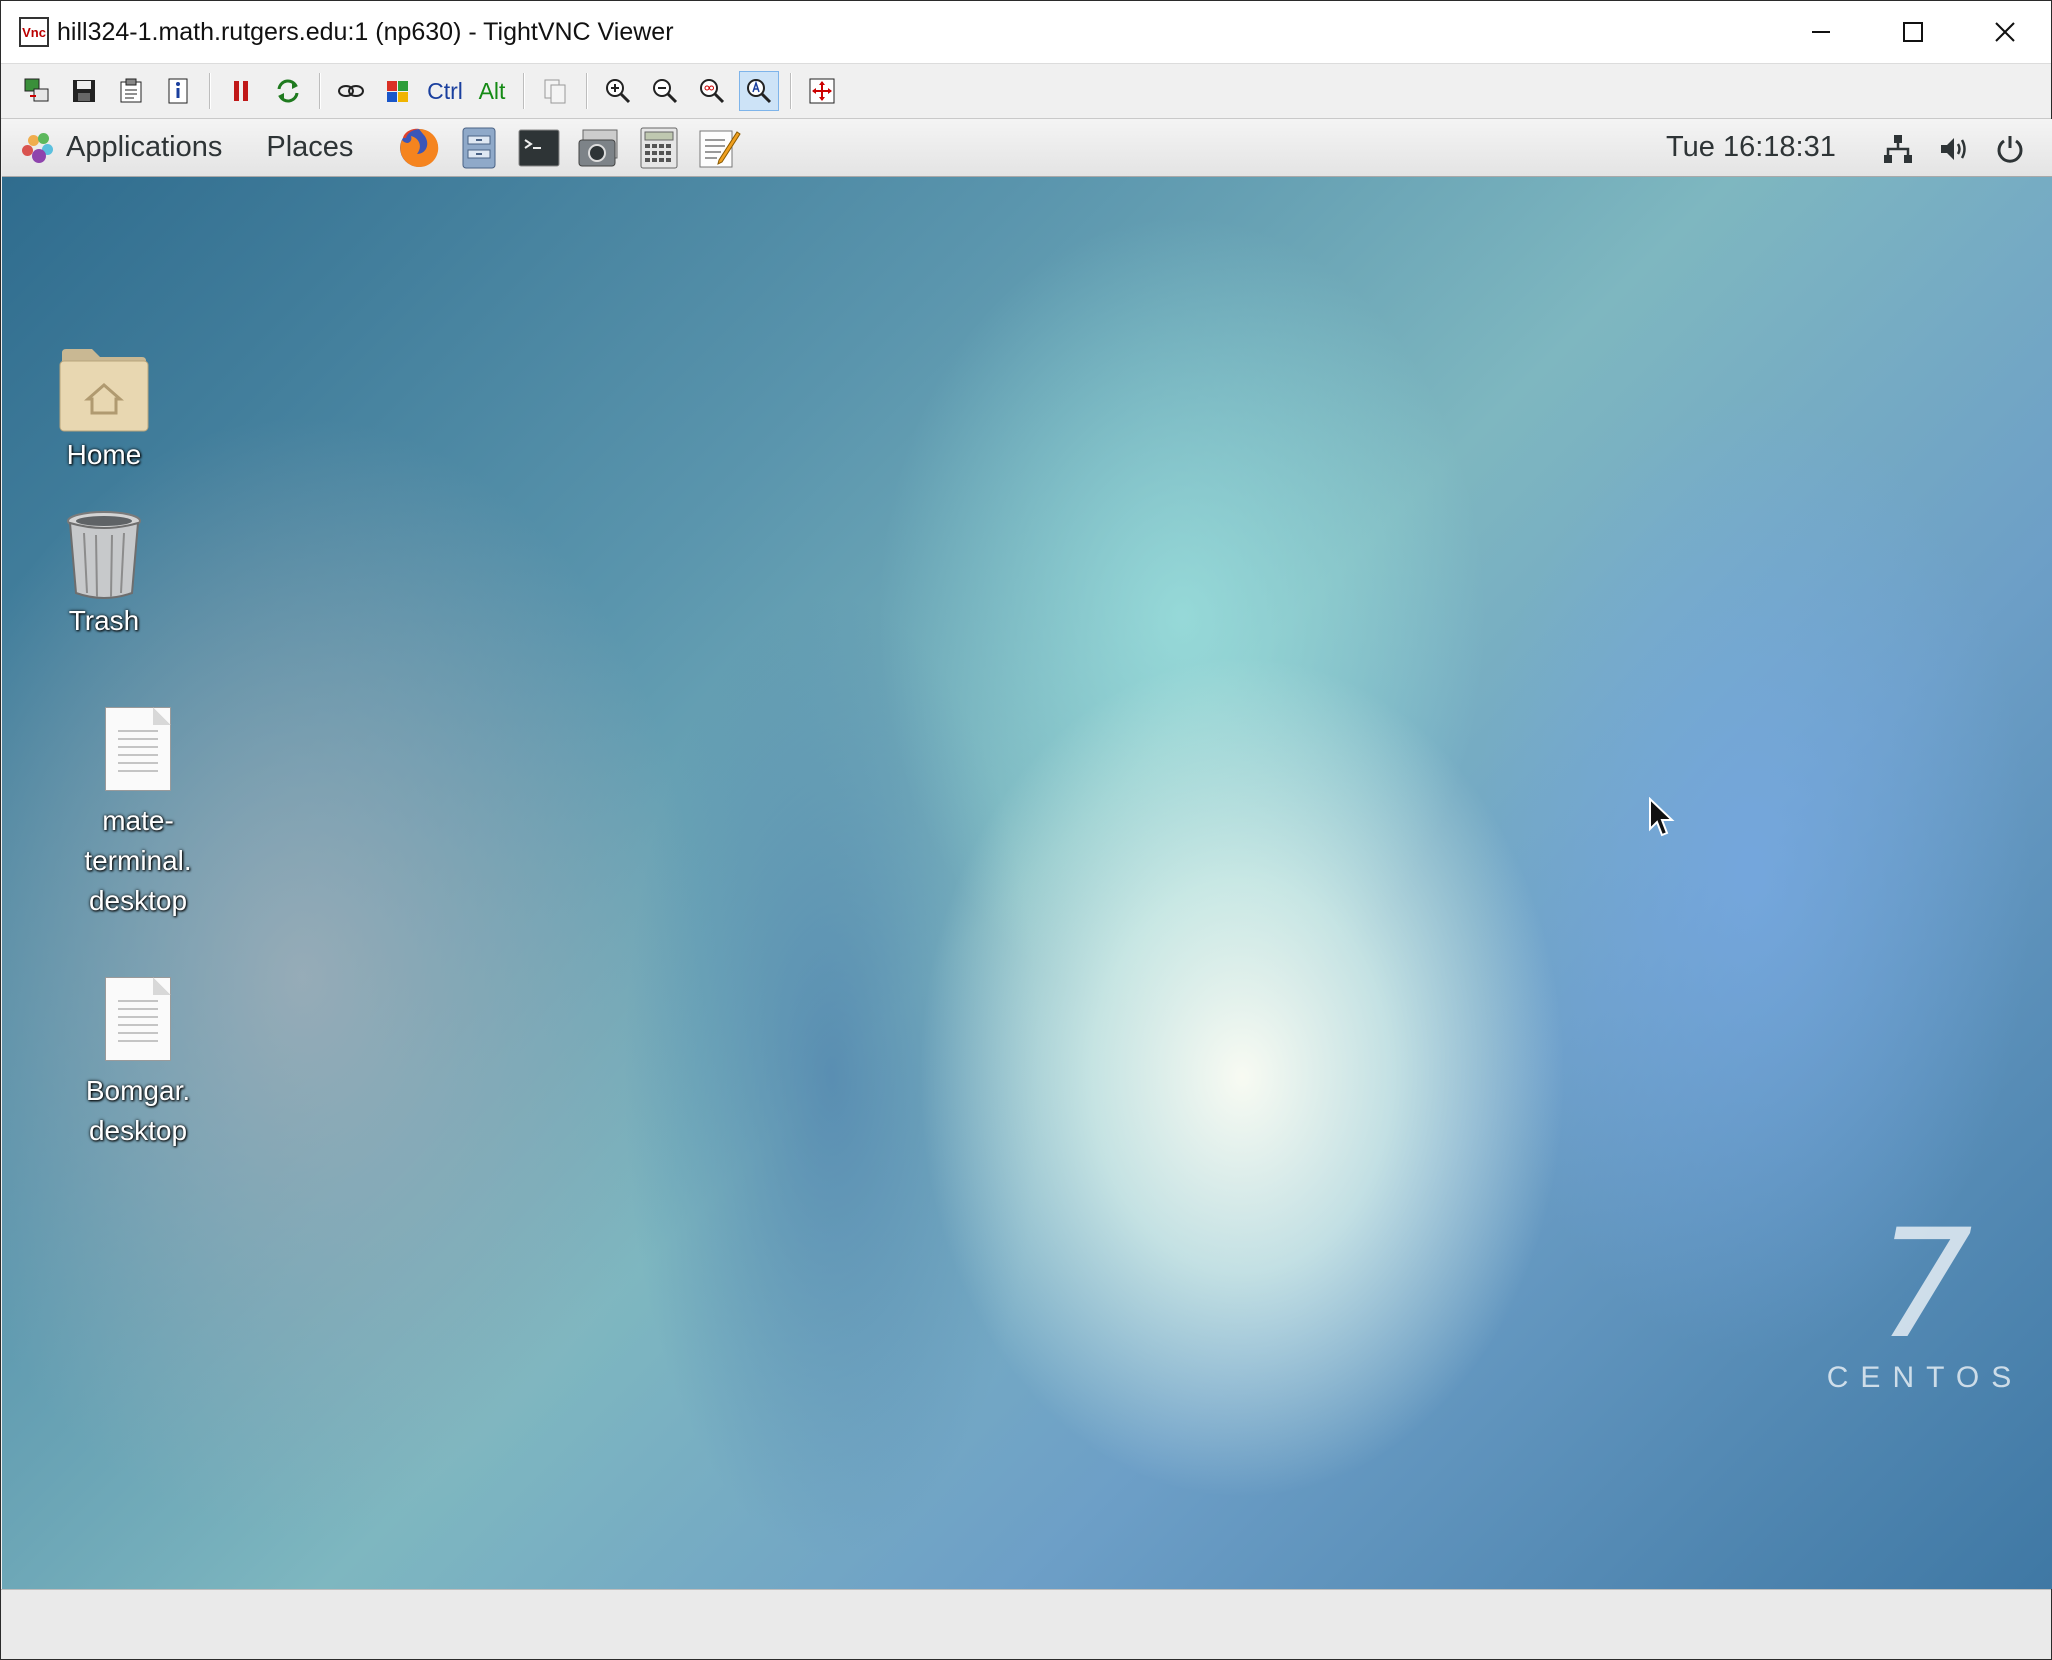  I want to click on trash-icon, so click(104, 555).